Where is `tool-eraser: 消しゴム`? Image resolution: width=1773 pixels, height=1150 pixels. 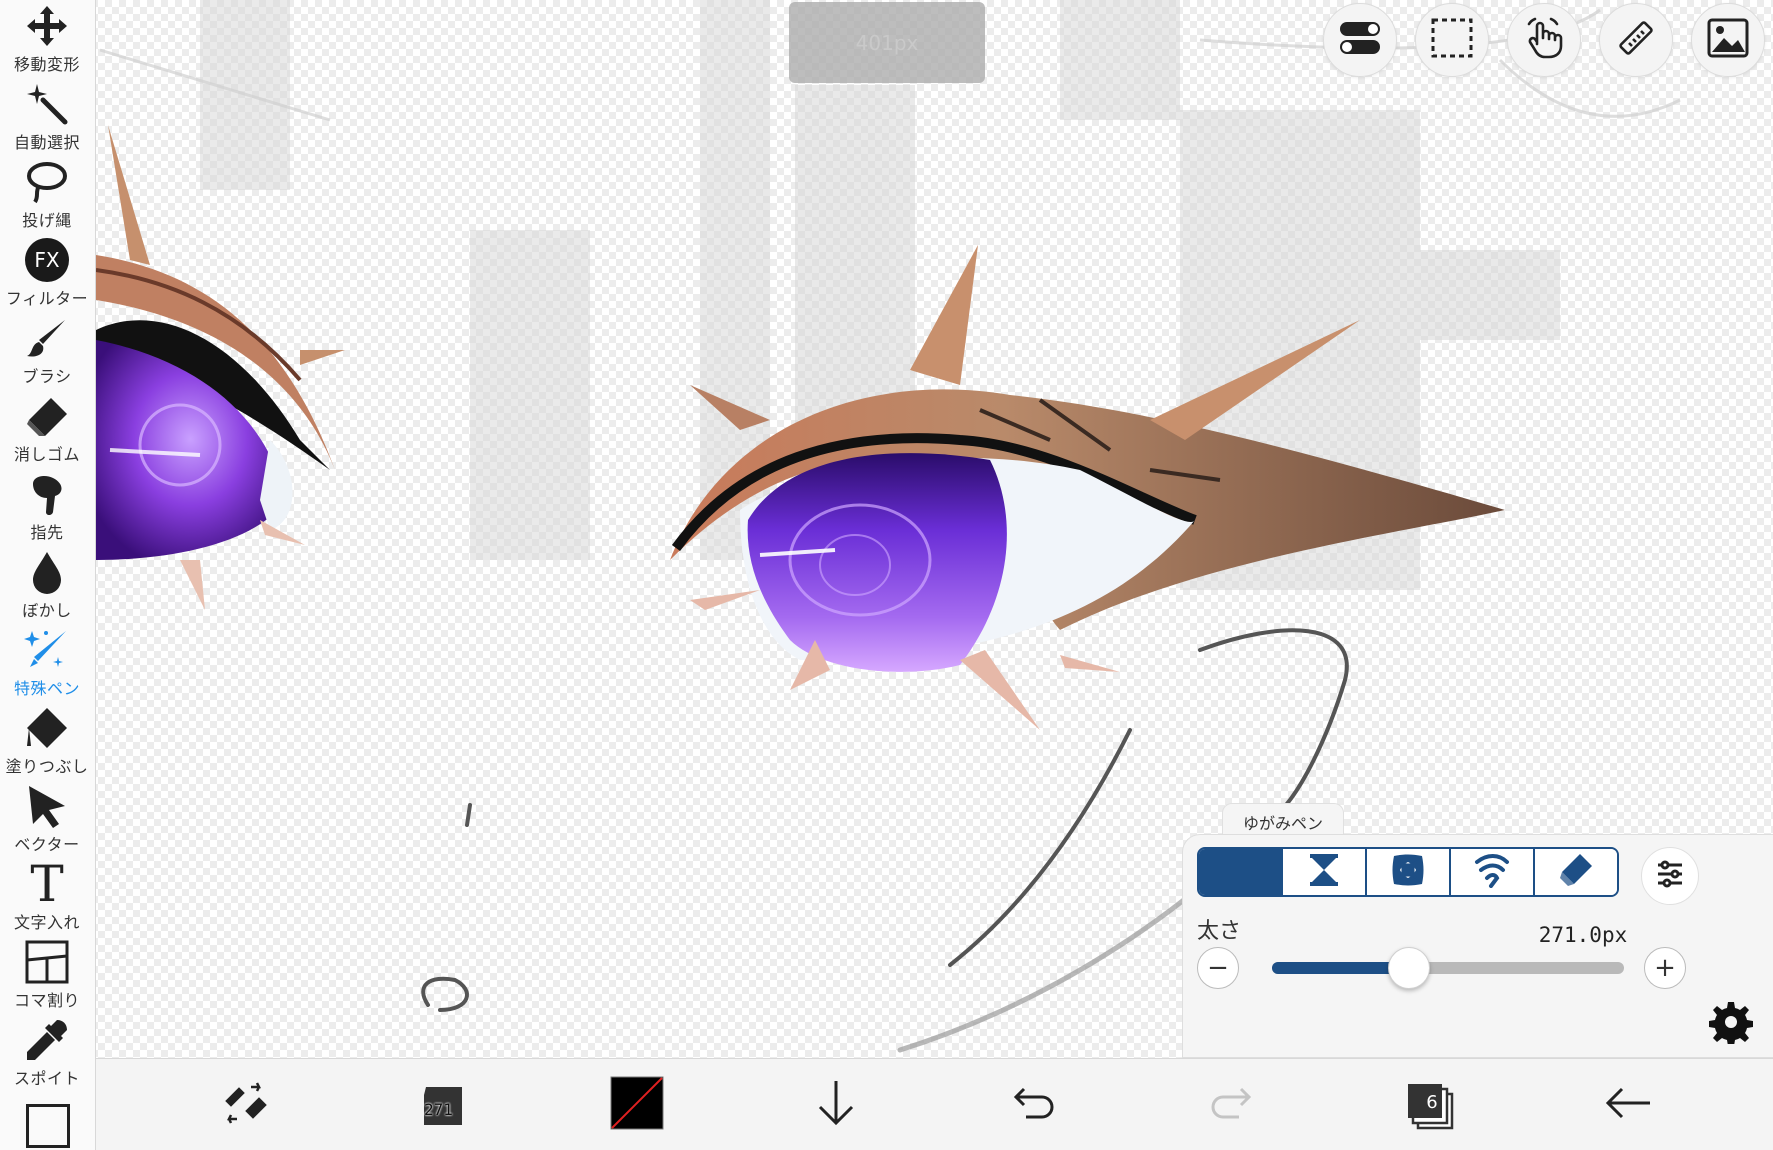 tool-eraser: 消しゴム is located at coordinates (47, 431).